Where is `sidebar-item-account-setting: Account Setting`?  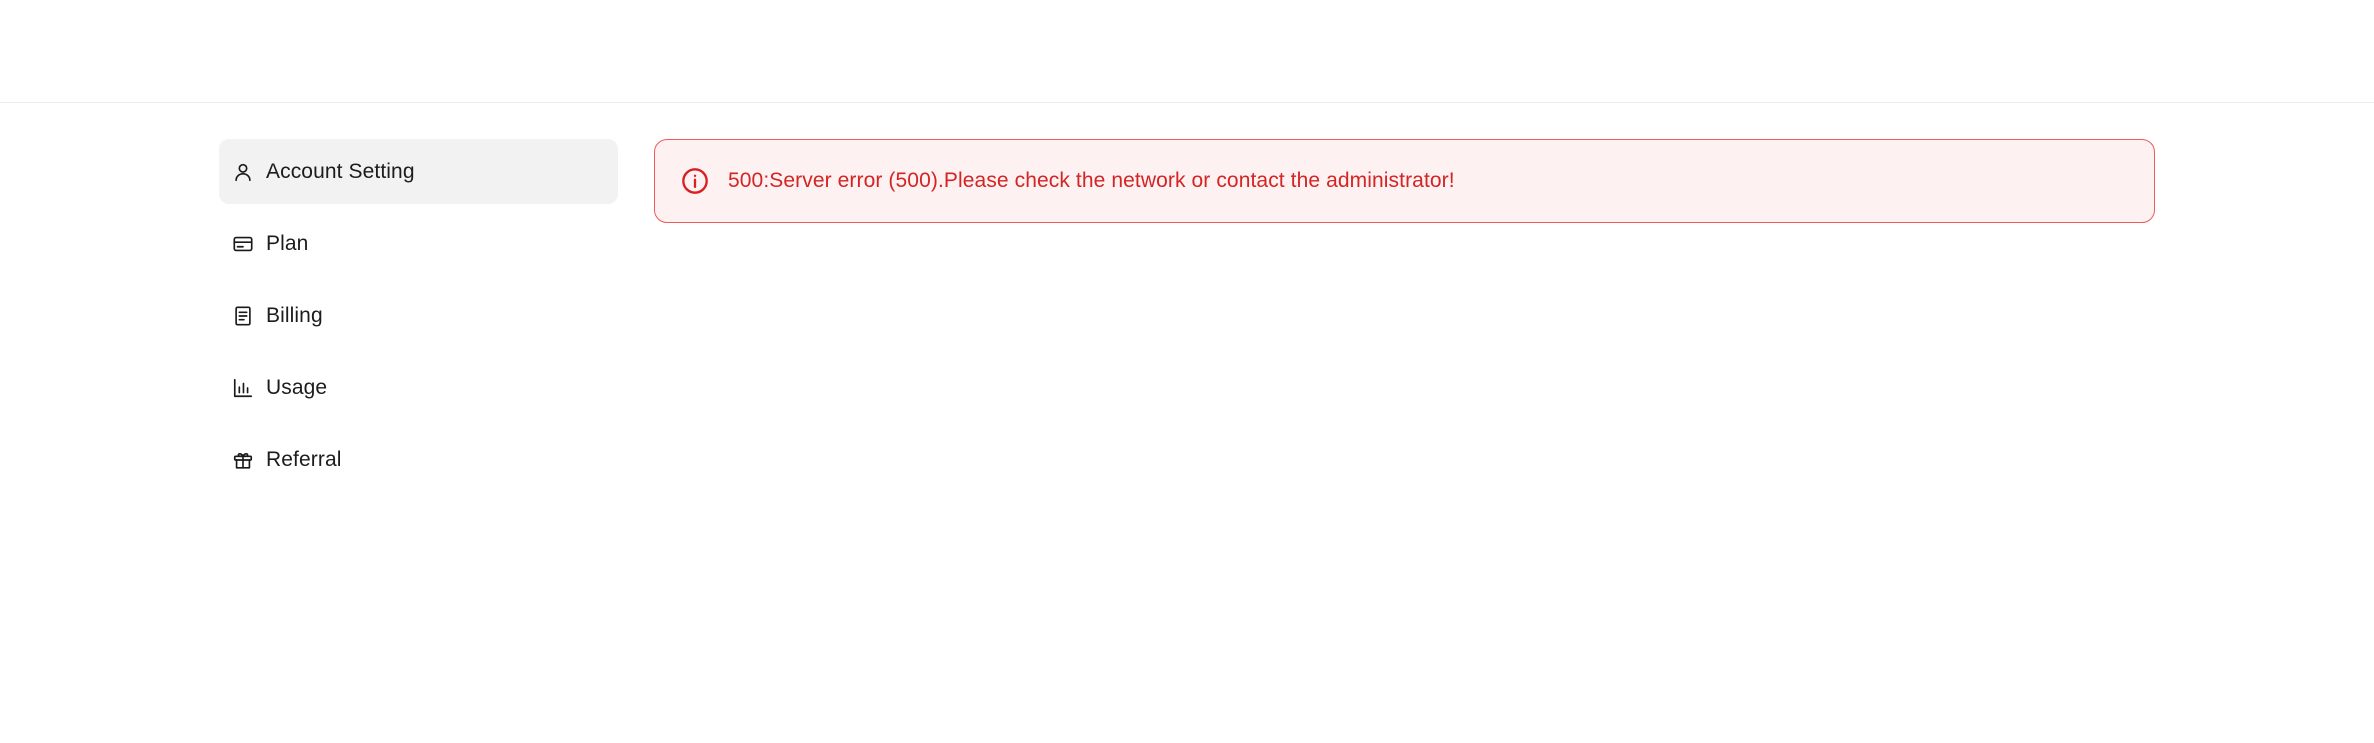
sidebar-item-account-setting: Account Setting is located at coordinates (418, 171).